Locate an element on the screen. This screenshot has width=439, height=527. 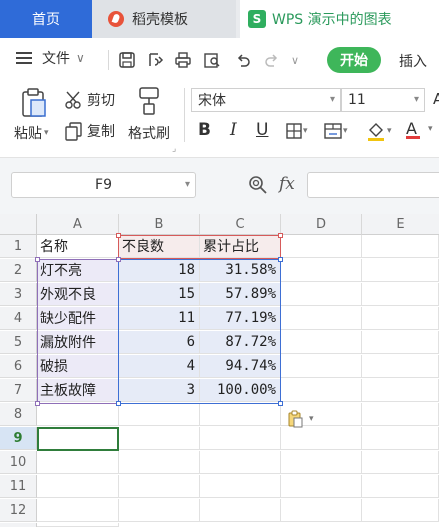
cell-c2: 31.58% is located at coordinates (240, 270).